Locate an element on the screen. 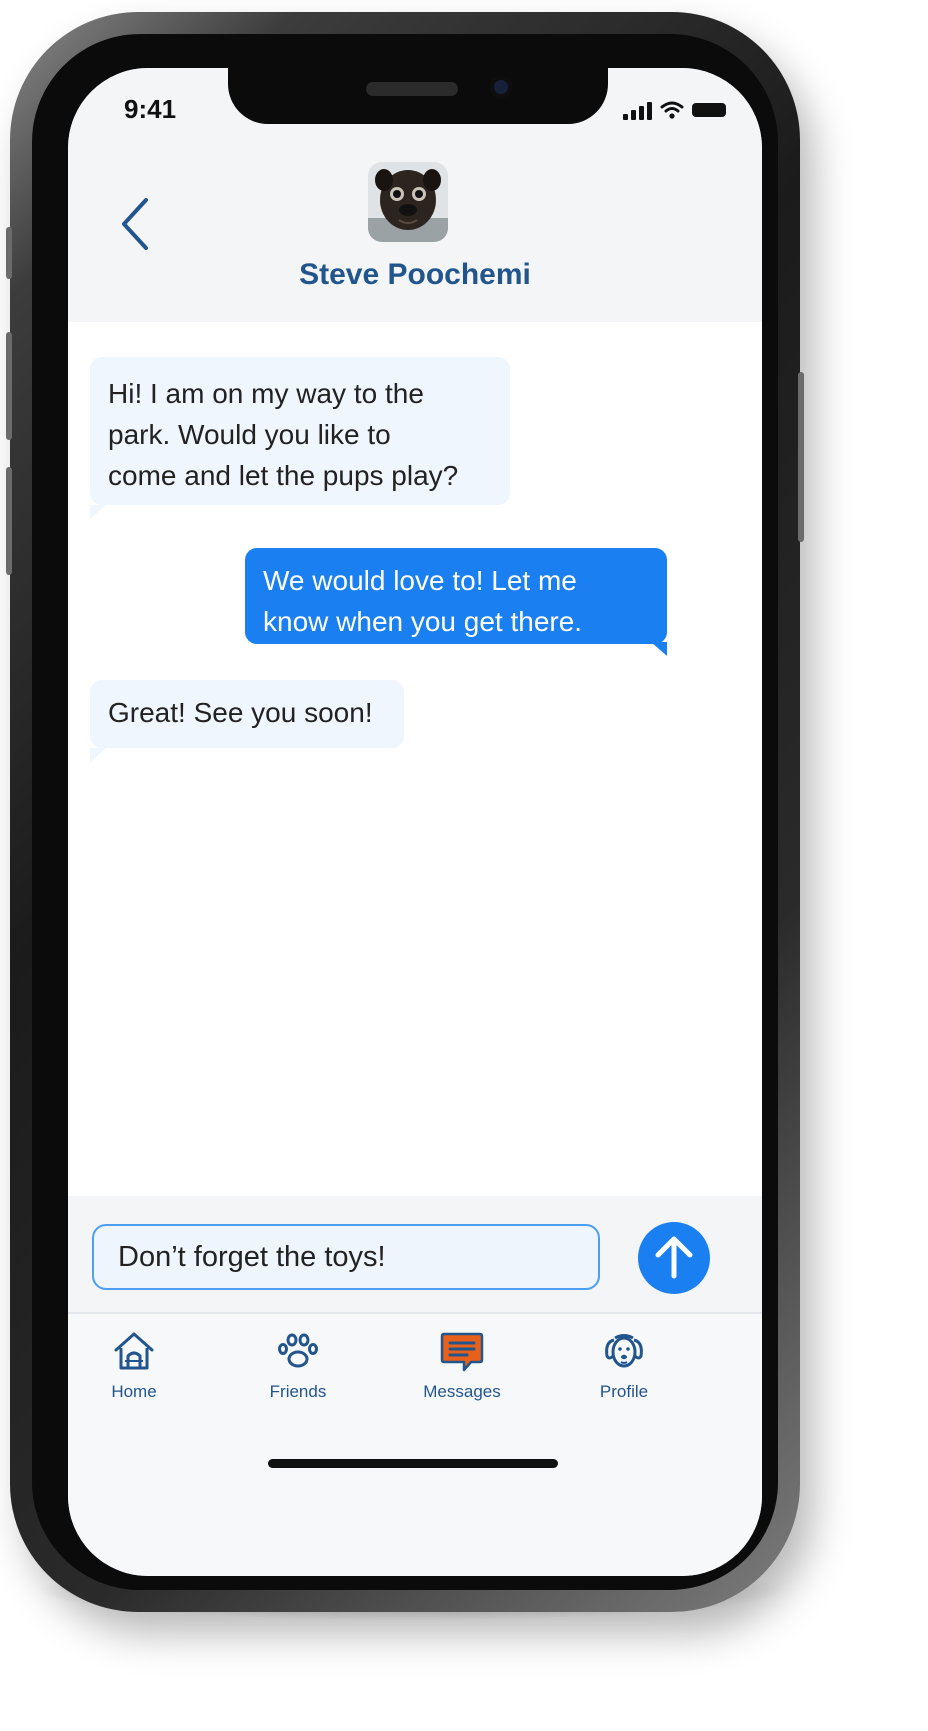 This screenshot has width=928, height=1731. volume-down-button is located at coordinates (9, 521).